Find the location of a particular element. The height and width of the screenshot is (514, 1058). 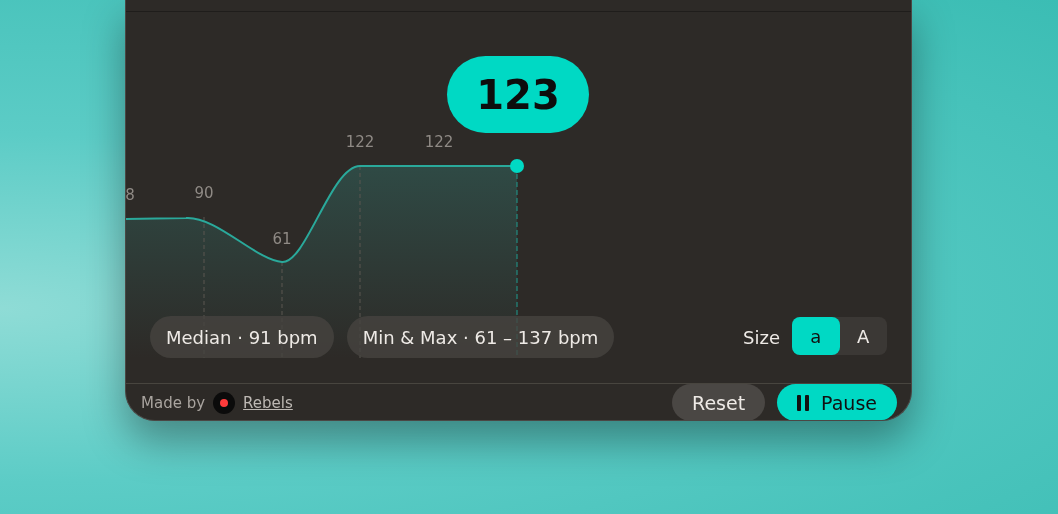

pause-button: Pause is located at coordinates (837, 402).